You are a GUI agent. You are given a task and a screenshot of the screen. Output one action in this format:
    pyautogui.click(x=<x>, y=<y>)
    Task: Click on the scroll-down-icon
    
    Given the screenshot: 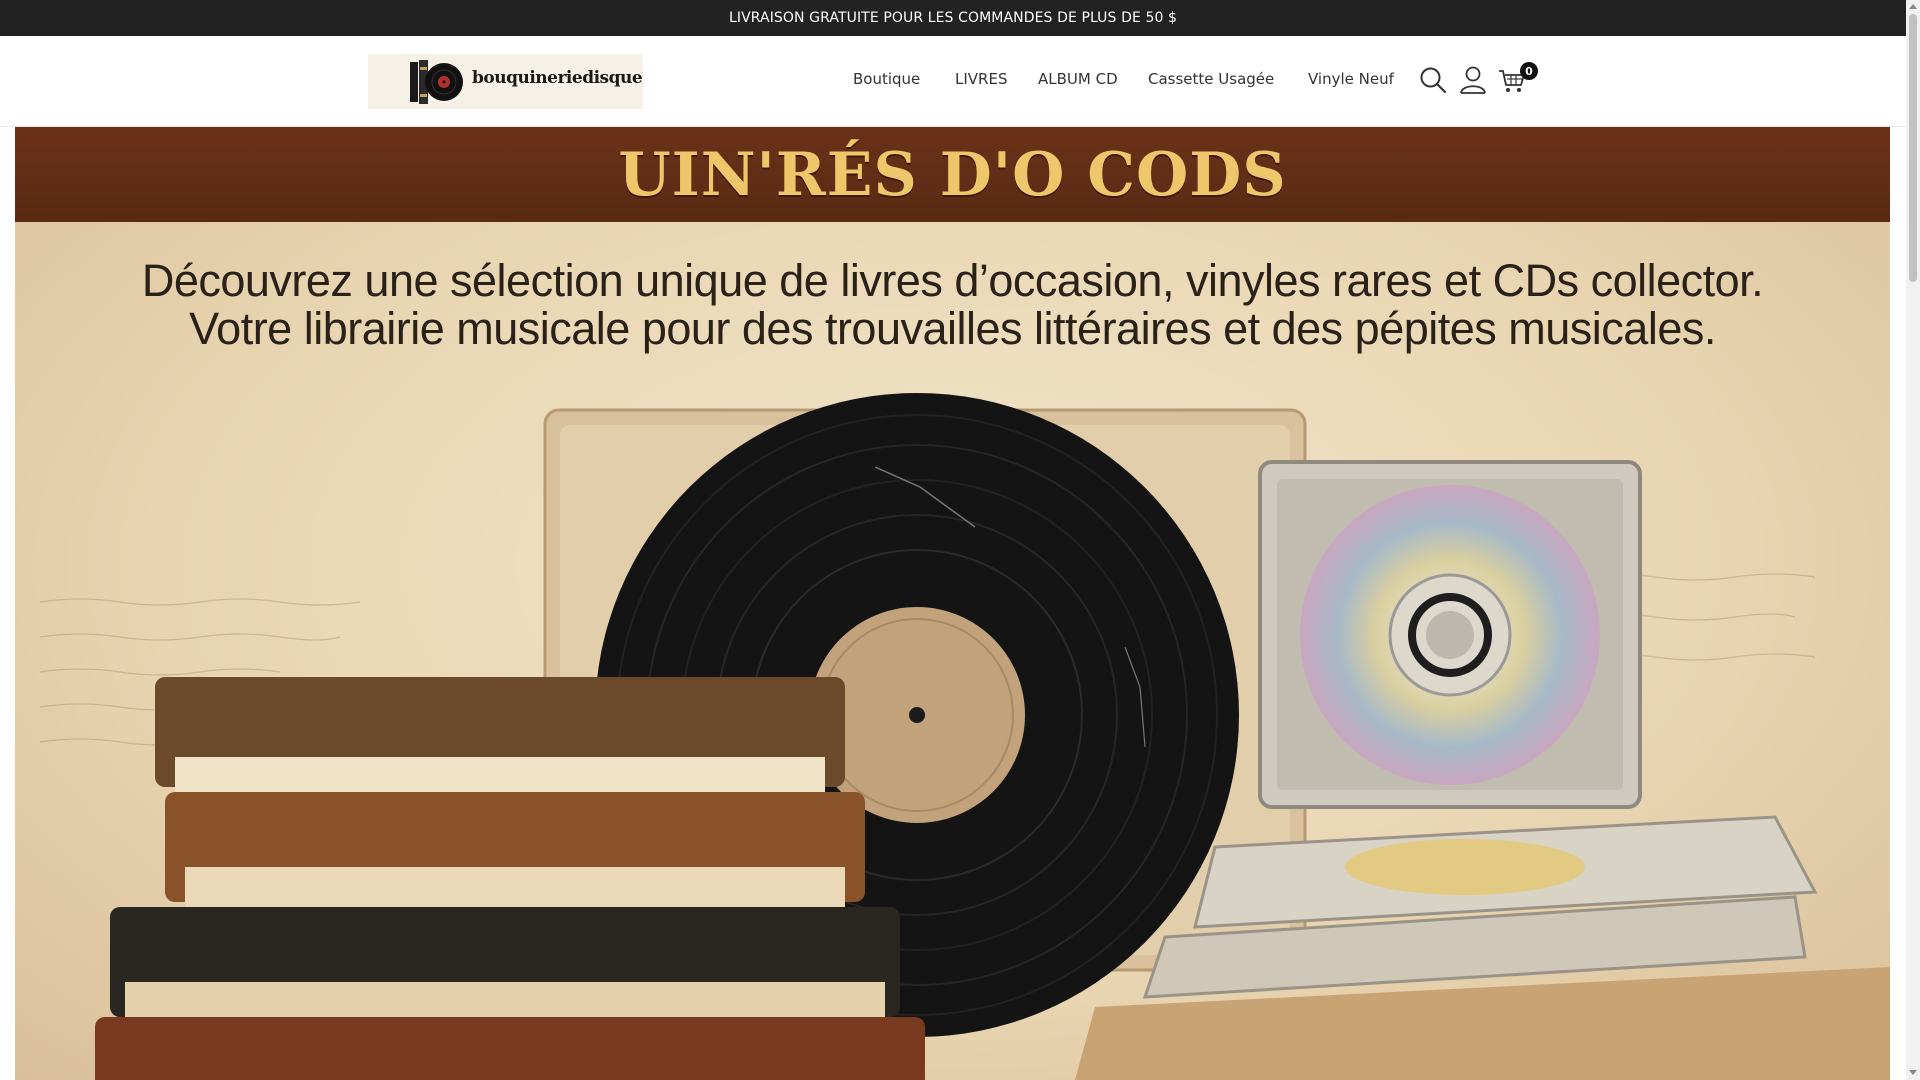 What is the action you would take?
    pyautogui.click(x=1913, y=1072)
    